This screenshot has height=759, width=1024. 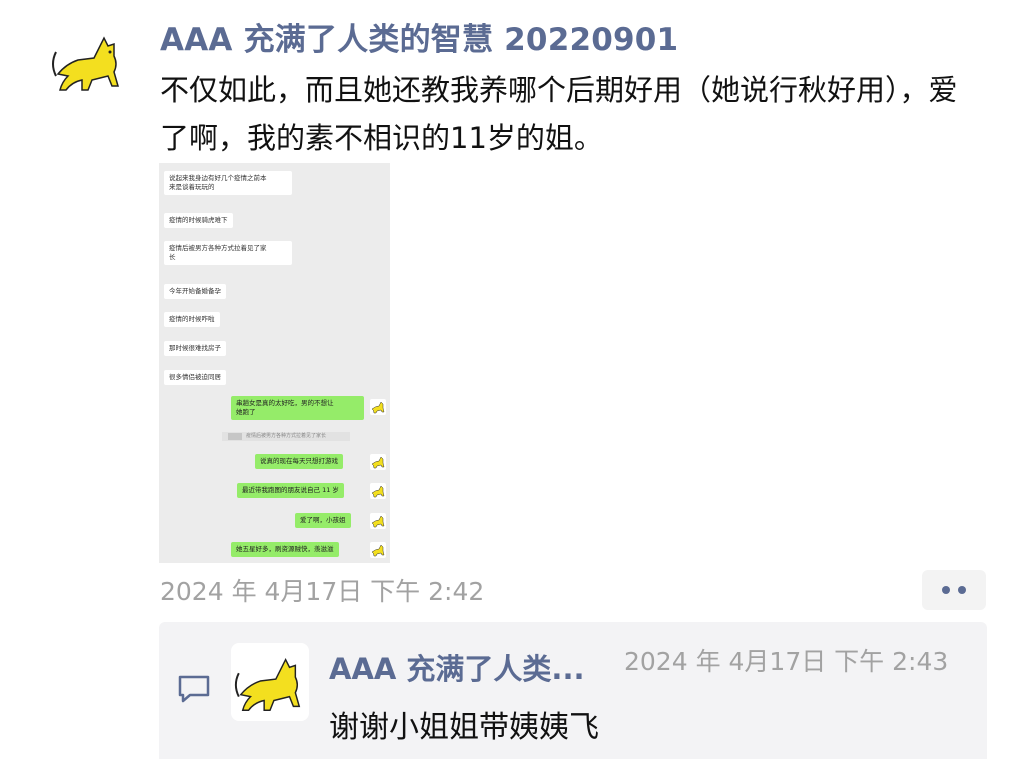 I want to click on post-timestamp: 2024 年 4月17日 下午 2:42, so click(x=322, y=591).